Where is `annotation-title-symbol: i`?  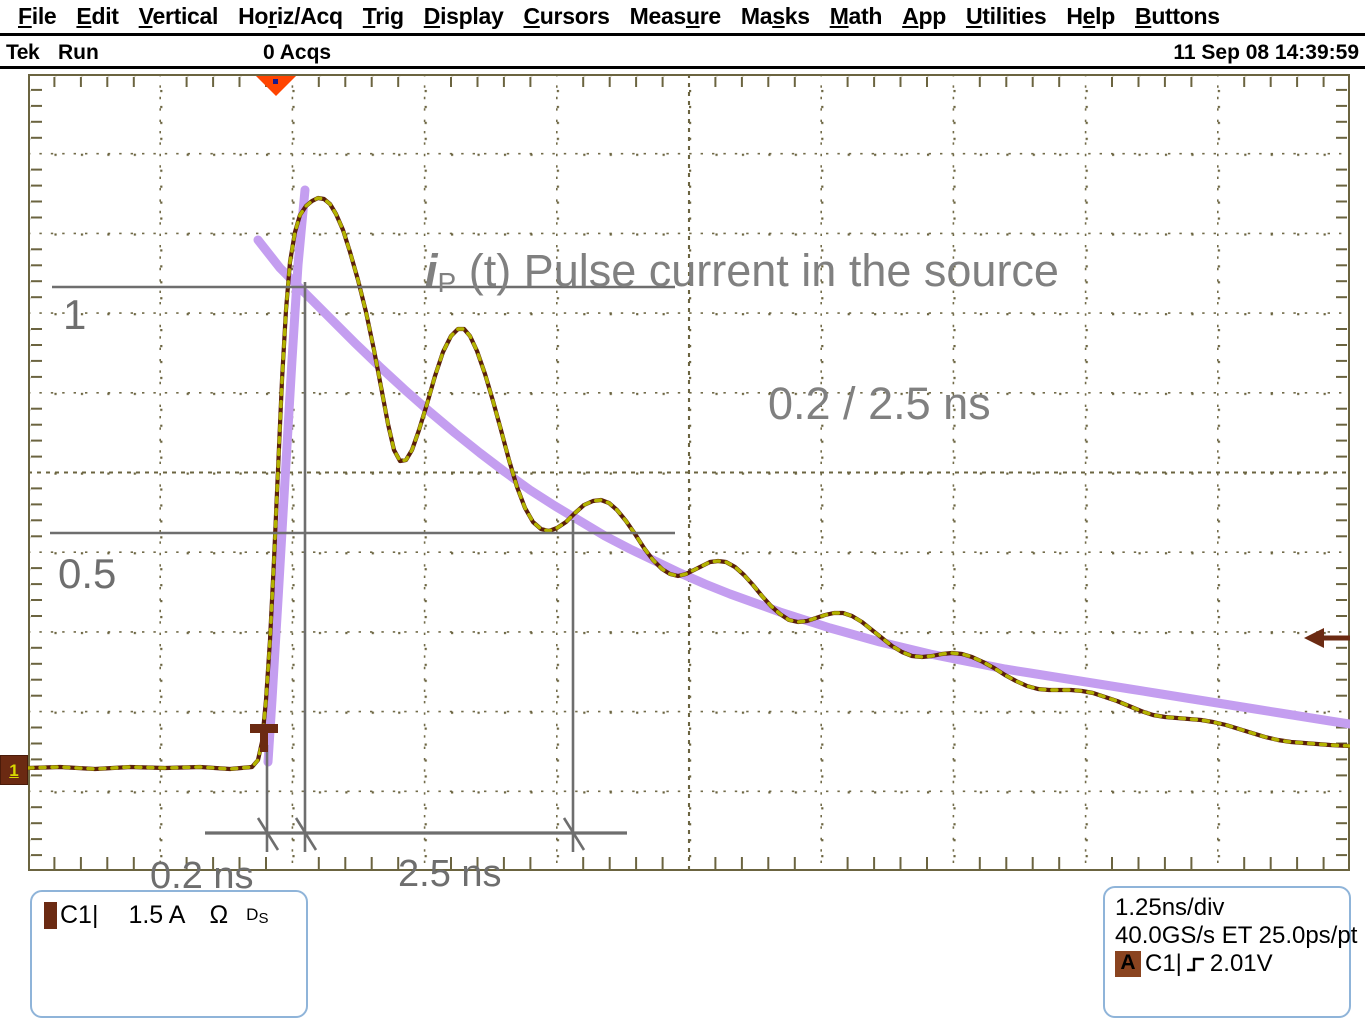
annotation-title-symbol: i is located at coordinates (431, 270).